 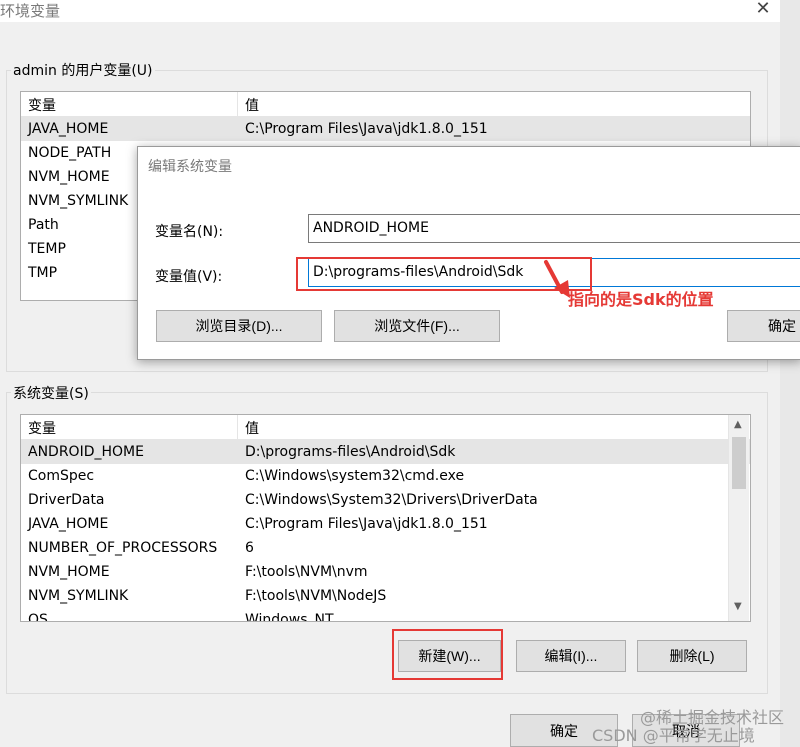 I want to click on var-value: C:\Windows\system32\cmd.exe, so click(x=355, y=476).